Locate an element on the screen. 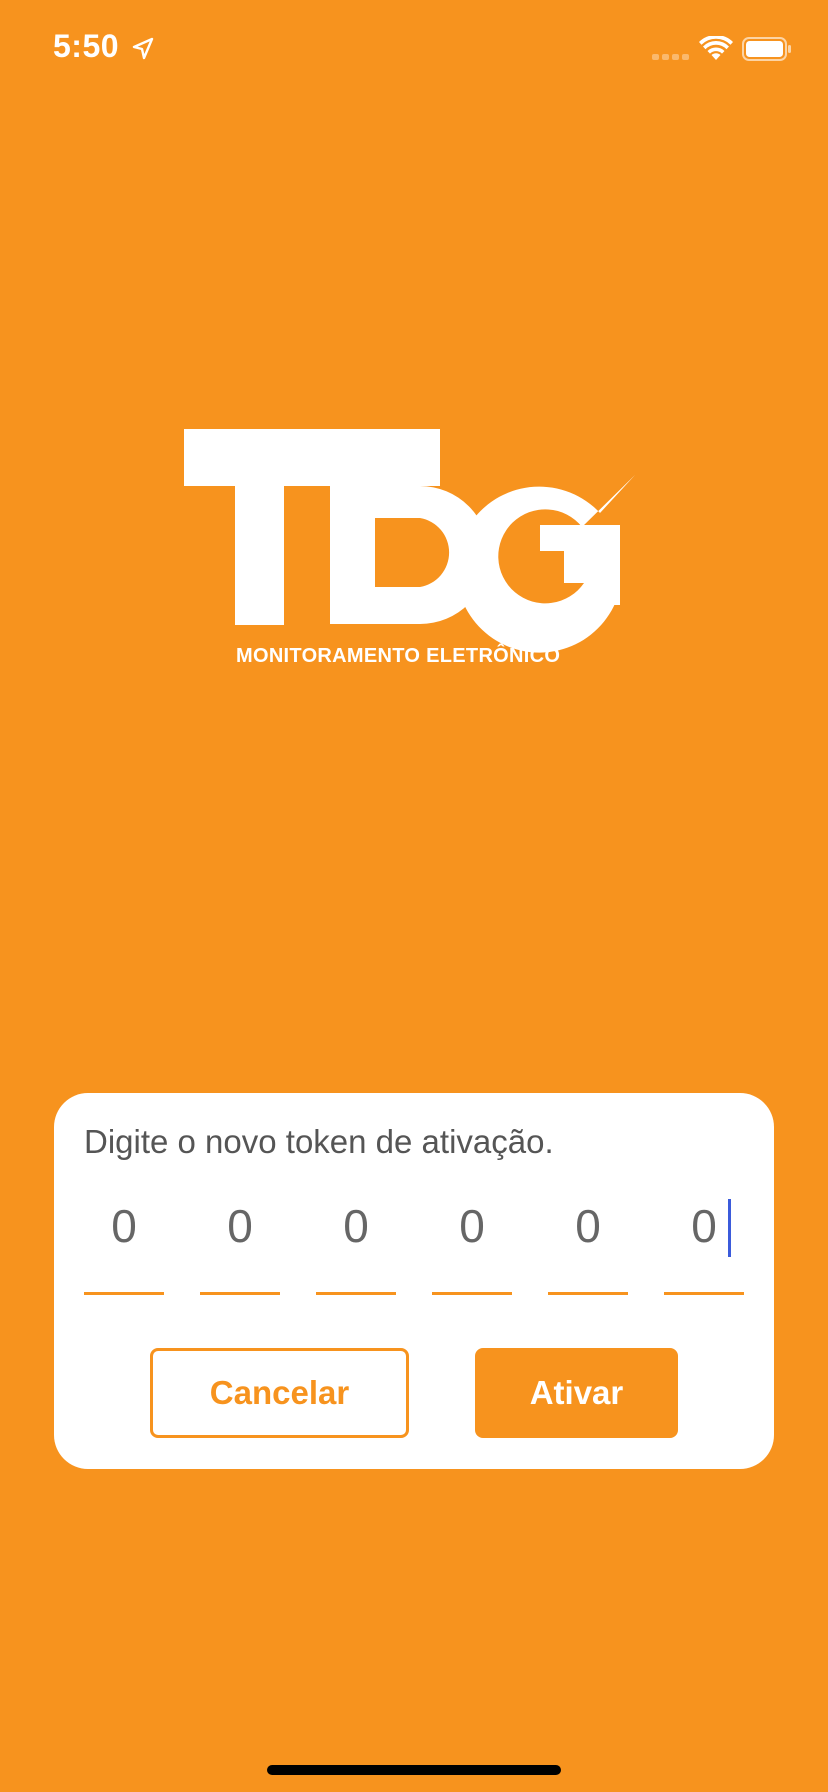 This screenshot has height=1792, width=828. dialog-message: Digite o novo token de ativação. is located at coordinates (319, 1141).